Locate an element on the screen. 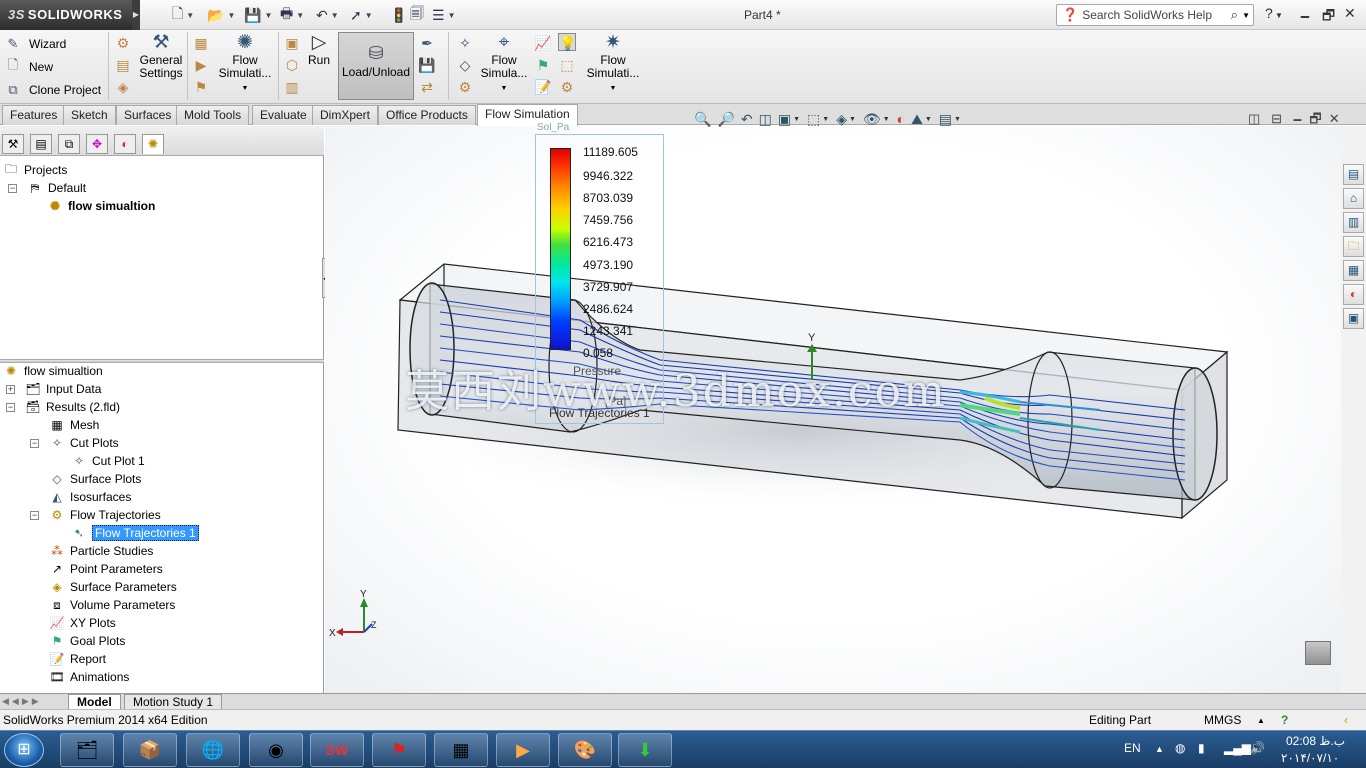 The width and height of the screenshot is (1366, 768). clock-date: ۲۰۱۴/۰۷/۱۰ is located at coordinates (1310, 758).